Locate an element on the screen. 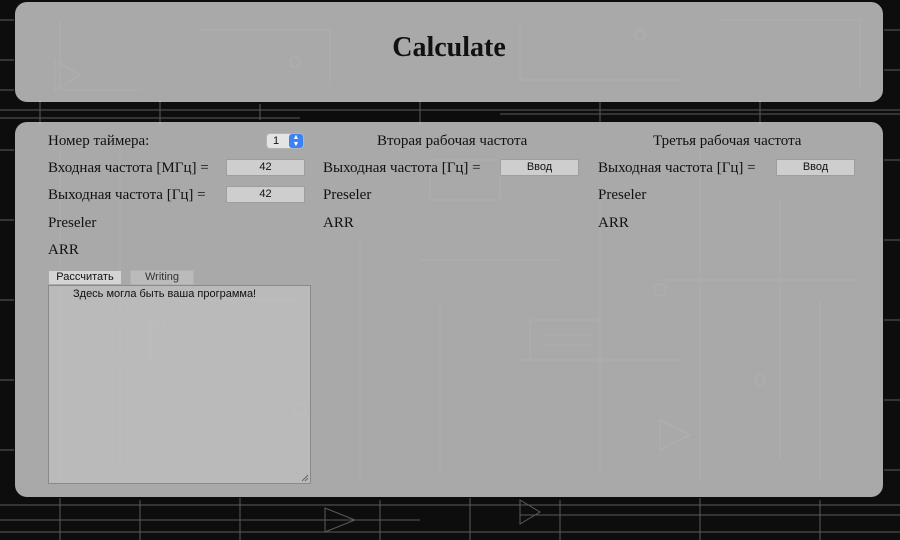 This screenshot has height=540, width=900. input-frequency-field: 42 is located at coordinates (265, 167).